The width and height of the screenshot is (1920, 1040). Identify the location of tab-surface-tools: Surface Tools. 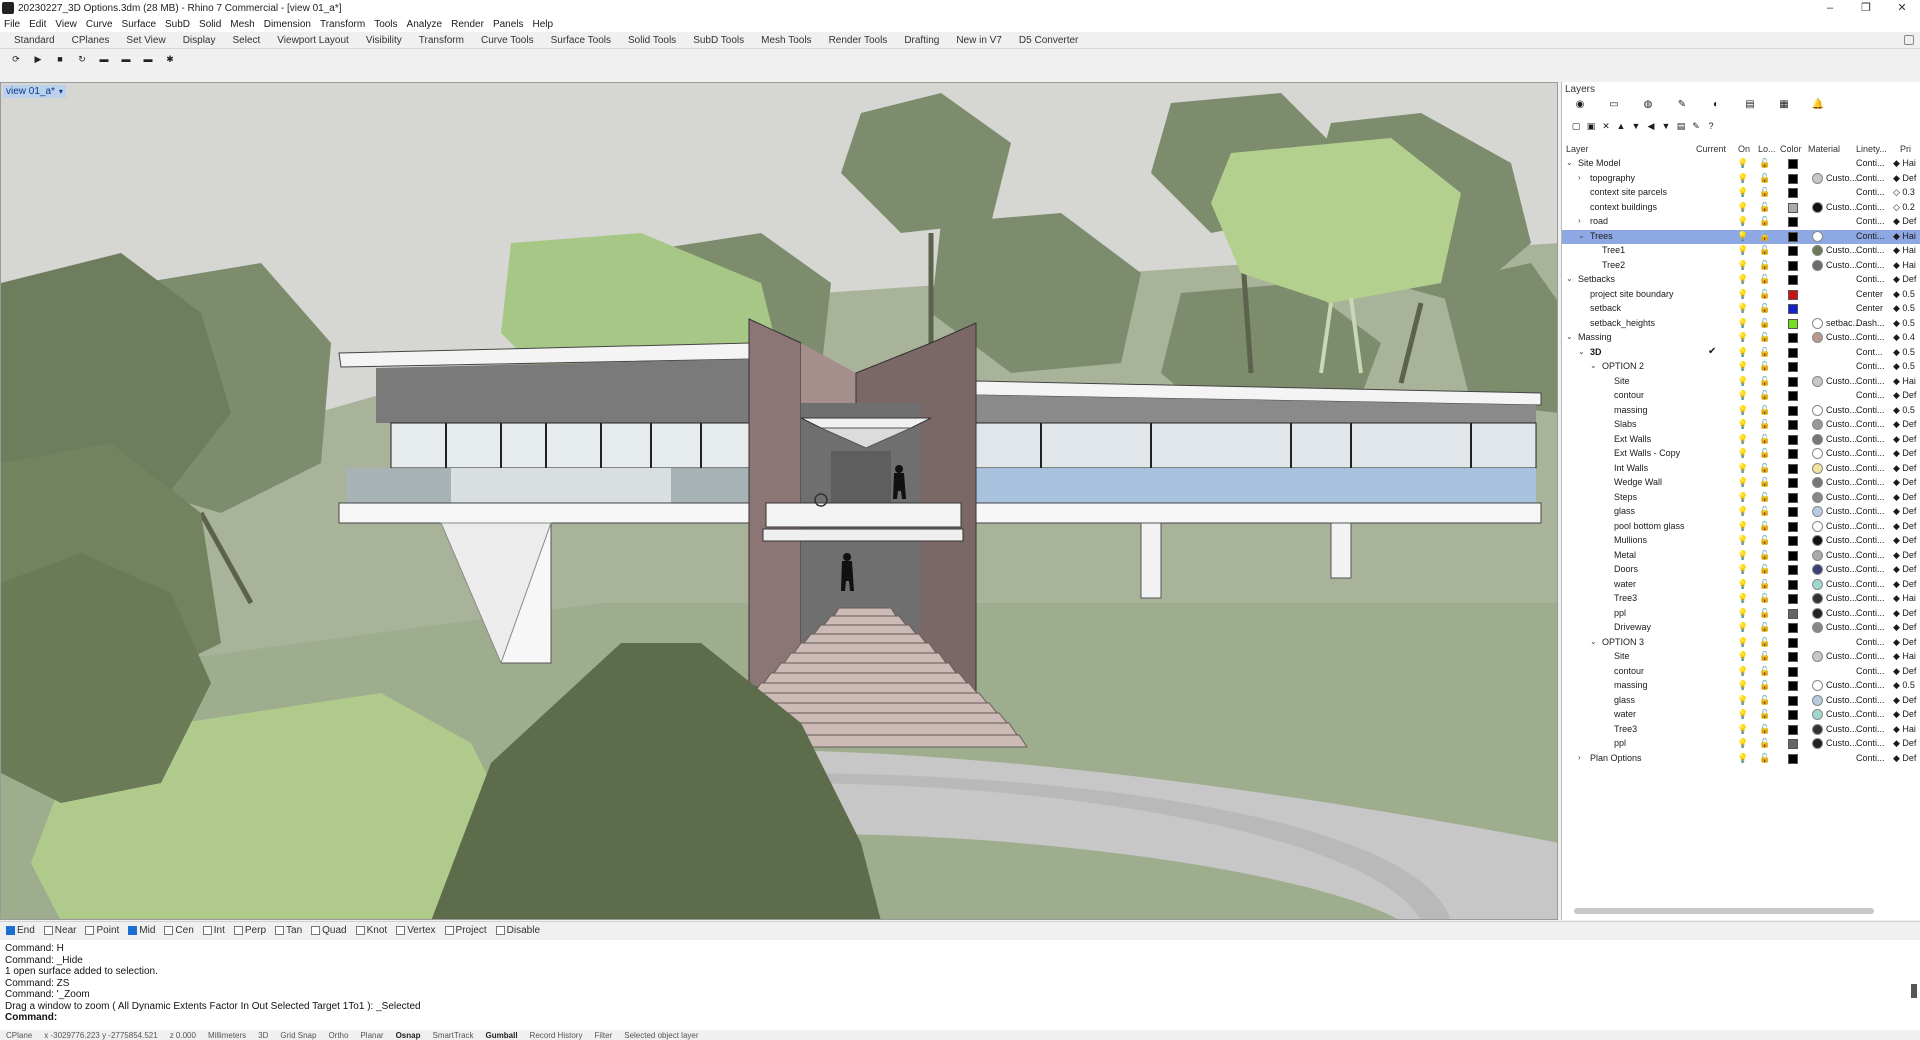
(581, 40).